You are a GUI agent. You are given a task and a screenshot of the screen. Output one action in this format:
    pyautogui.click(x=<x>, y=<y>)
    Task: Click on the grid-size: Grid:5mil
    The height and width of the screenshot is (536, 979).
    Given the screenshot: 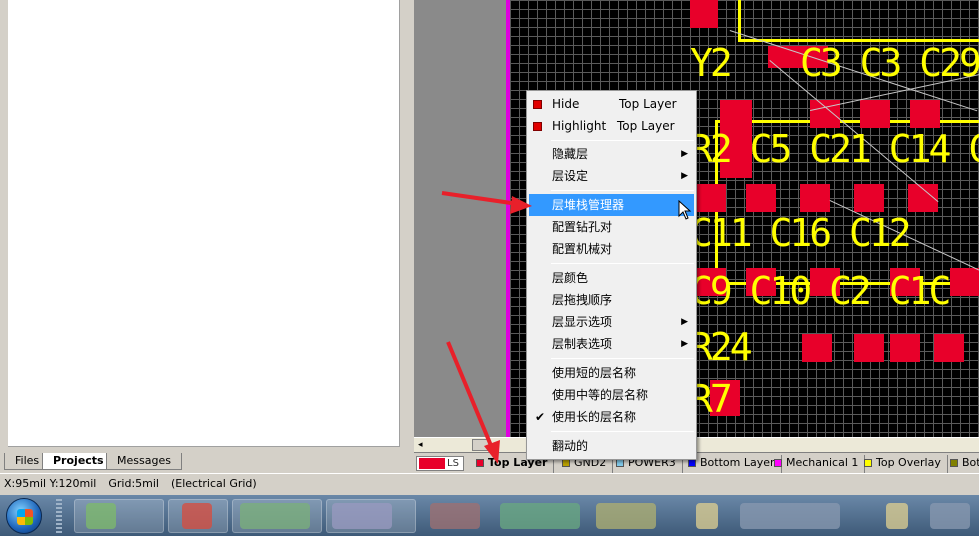 What is the action you would take?
    pyautogui.click(x=133, y=483)
    